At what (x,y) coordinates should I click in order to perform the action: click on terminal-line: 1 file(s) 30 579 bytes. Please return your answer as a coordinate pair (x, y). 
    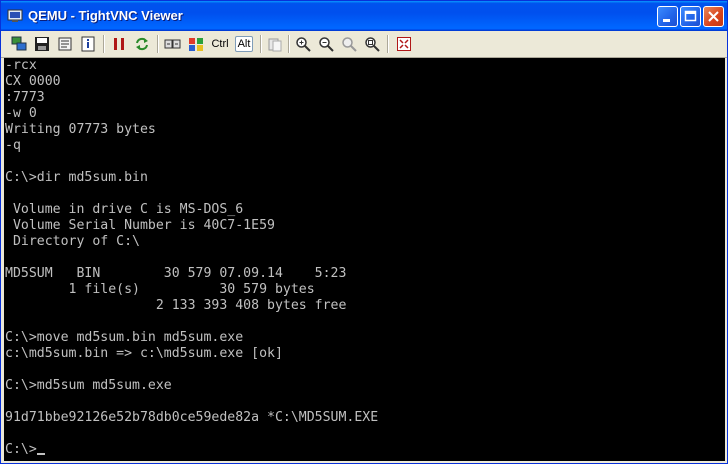
    Looking at the image, I should click on (160, 289).